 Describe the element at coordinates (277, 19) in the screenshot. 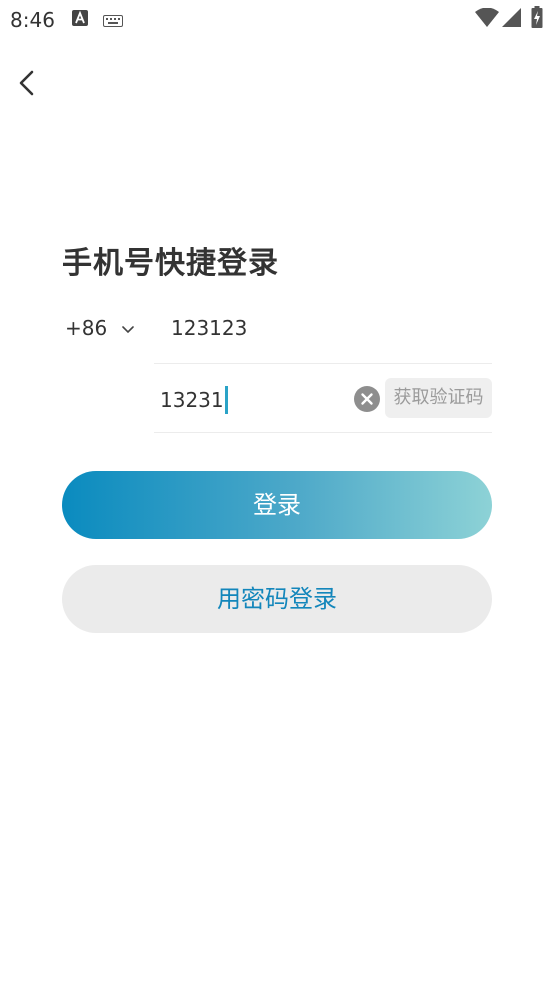

I see `status-bar: 8:46` at that location.